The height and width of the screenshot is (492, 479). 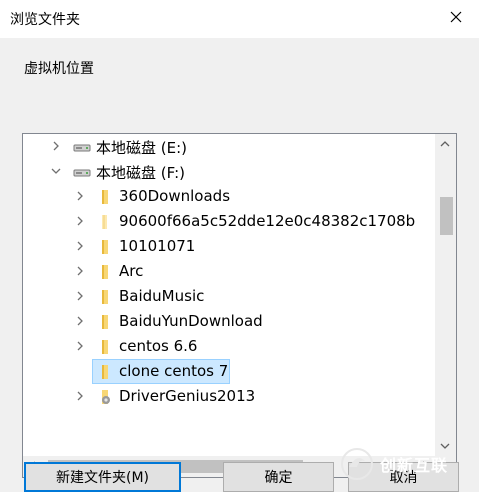 What do you see at coordinates (229, 246) in the screenshot?
I see `tree-item: 10101071` at bounding box center [229, 246].